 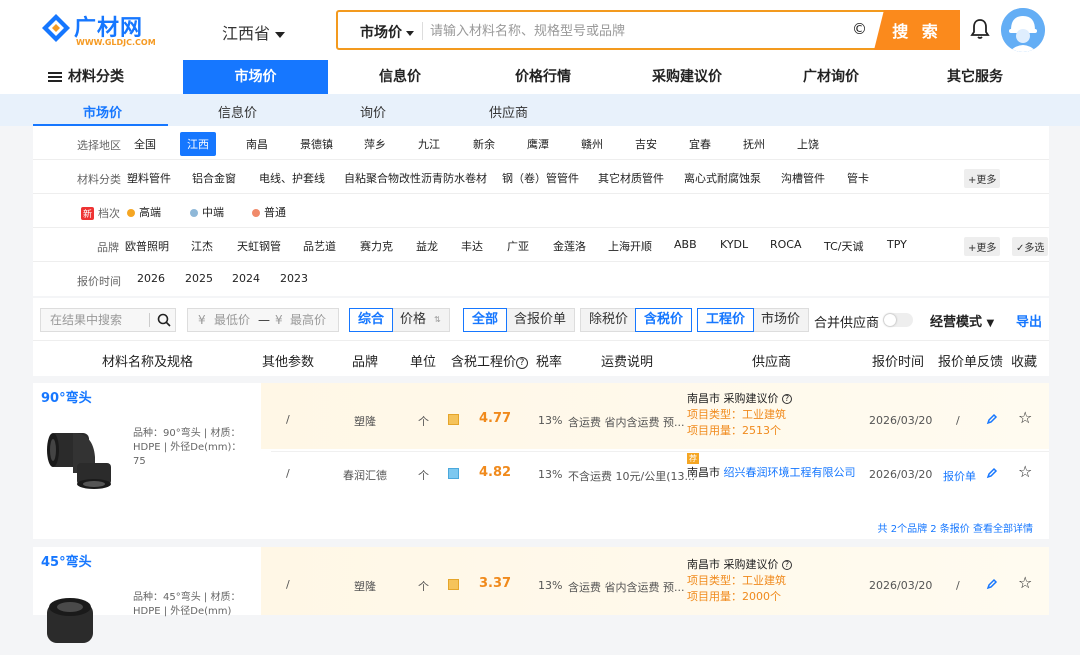 What do you see at coordinates (319, 246) in the screenshot?
I see `brand-option: 品艺道` at bounding box center [319, 246].